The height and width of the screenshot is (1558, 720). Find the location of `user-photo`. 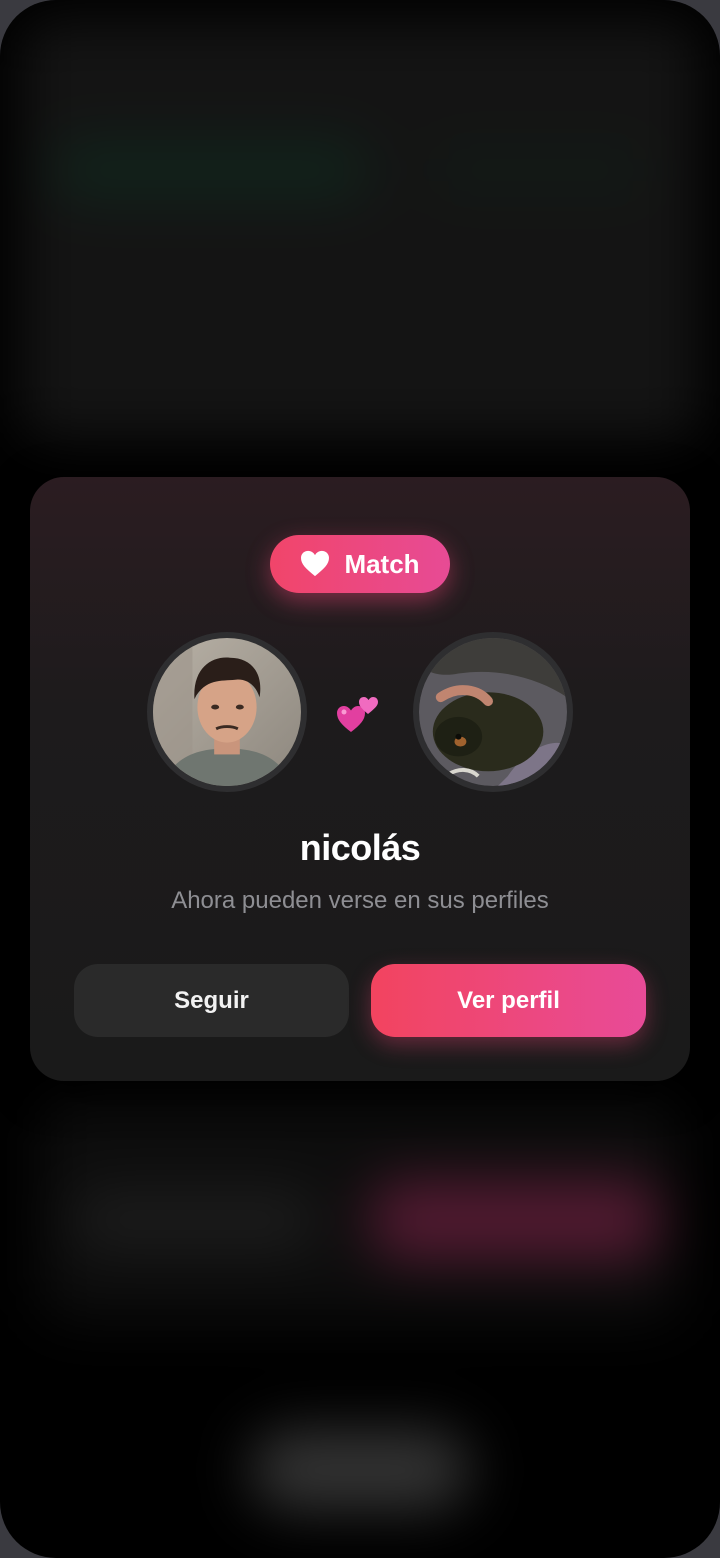

user-photo is located at coordinates (227, 712).